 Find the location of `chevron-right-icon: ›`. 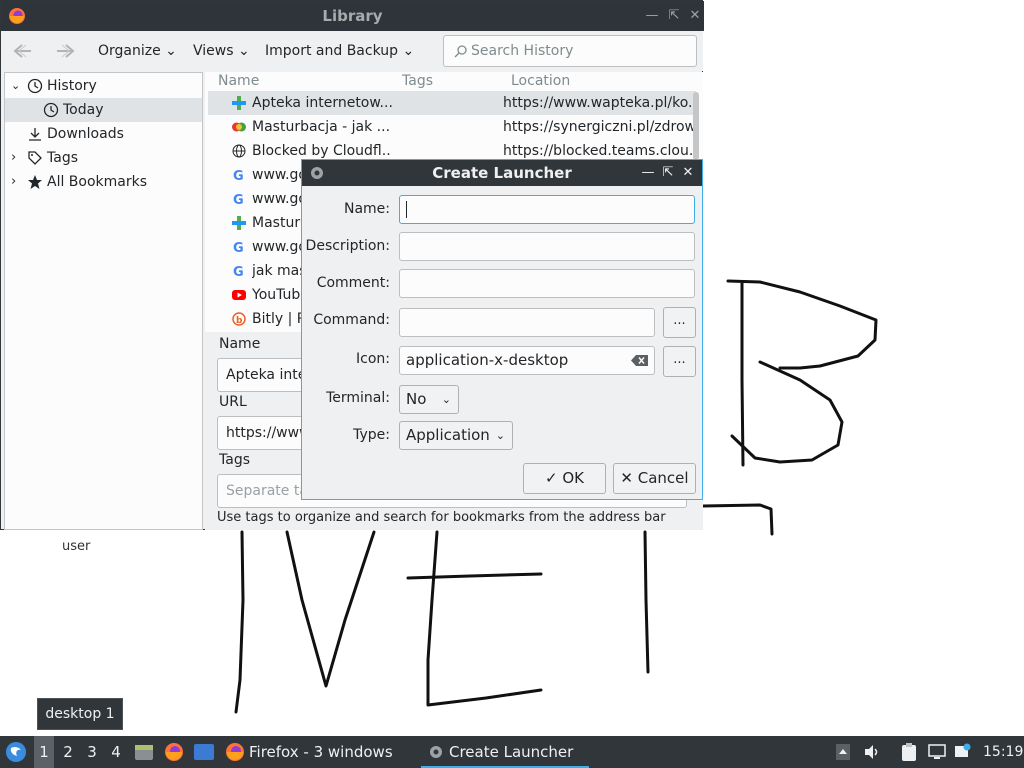

chevron-right-icon: › is located at coordinates (14, 181).